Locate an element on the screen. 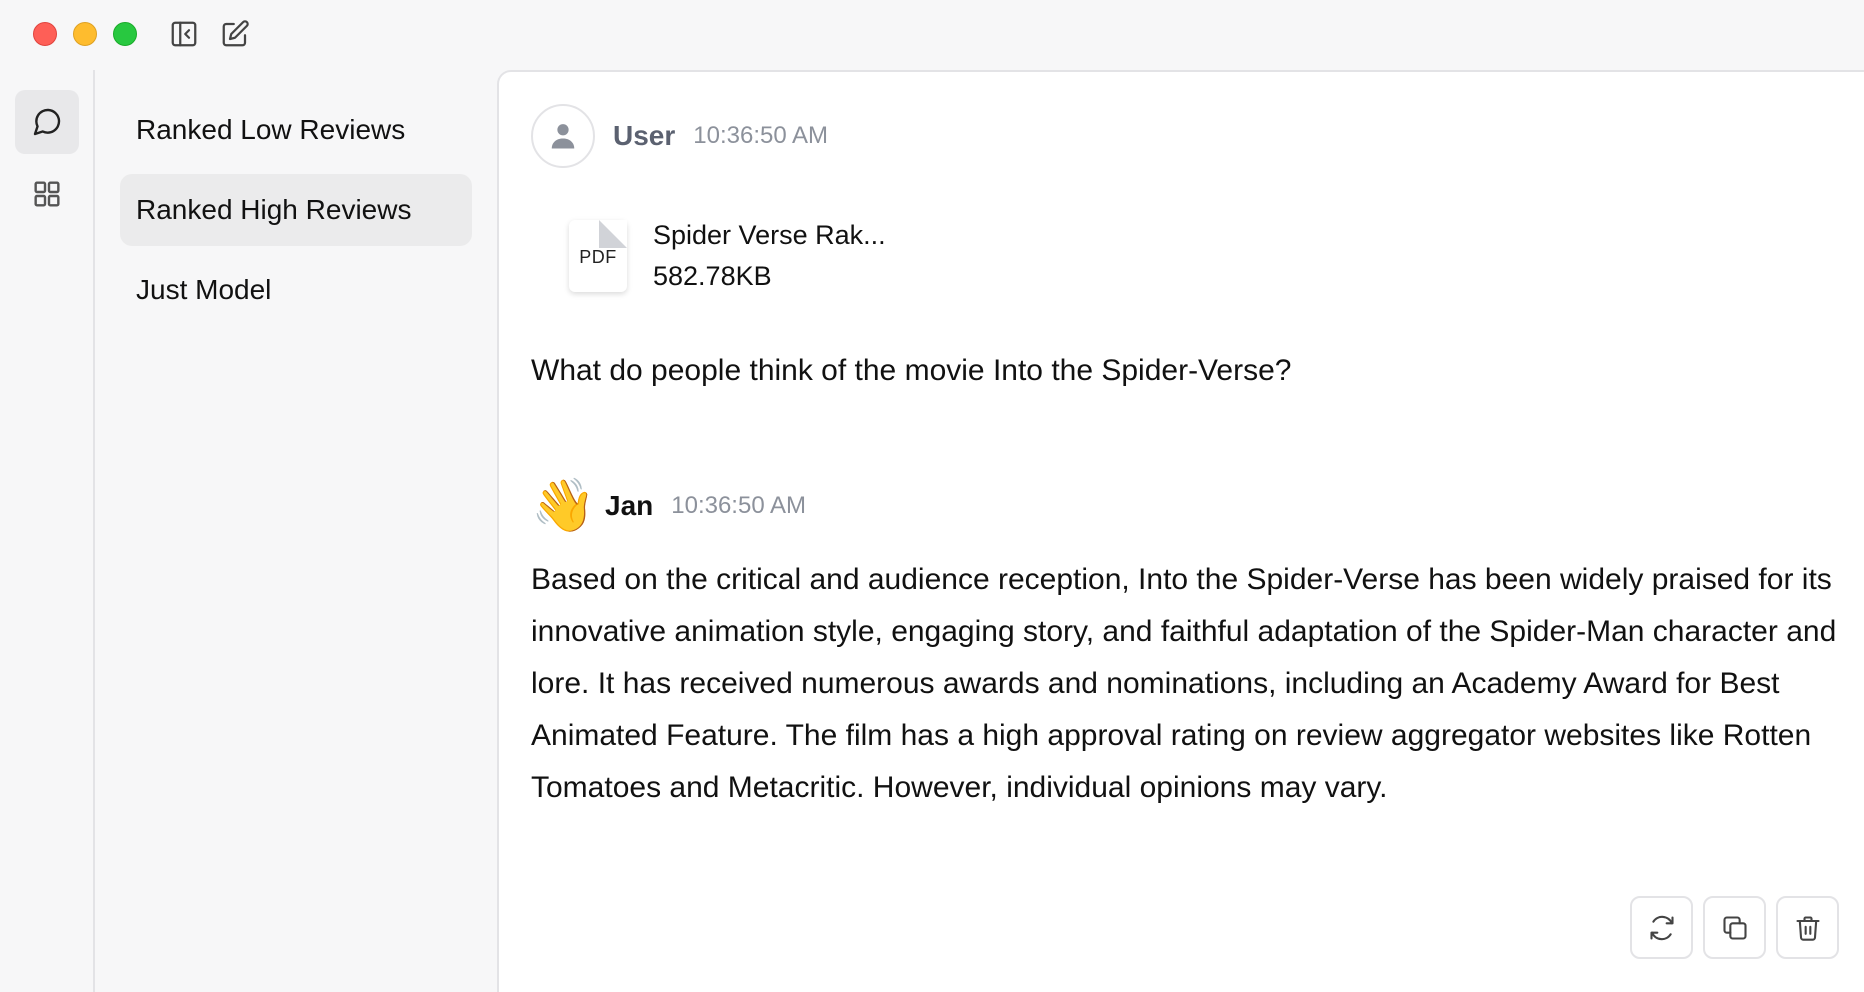 The width and height of the screenshot is (1864, 992). copy-button is located at coordinates (1734, 927).